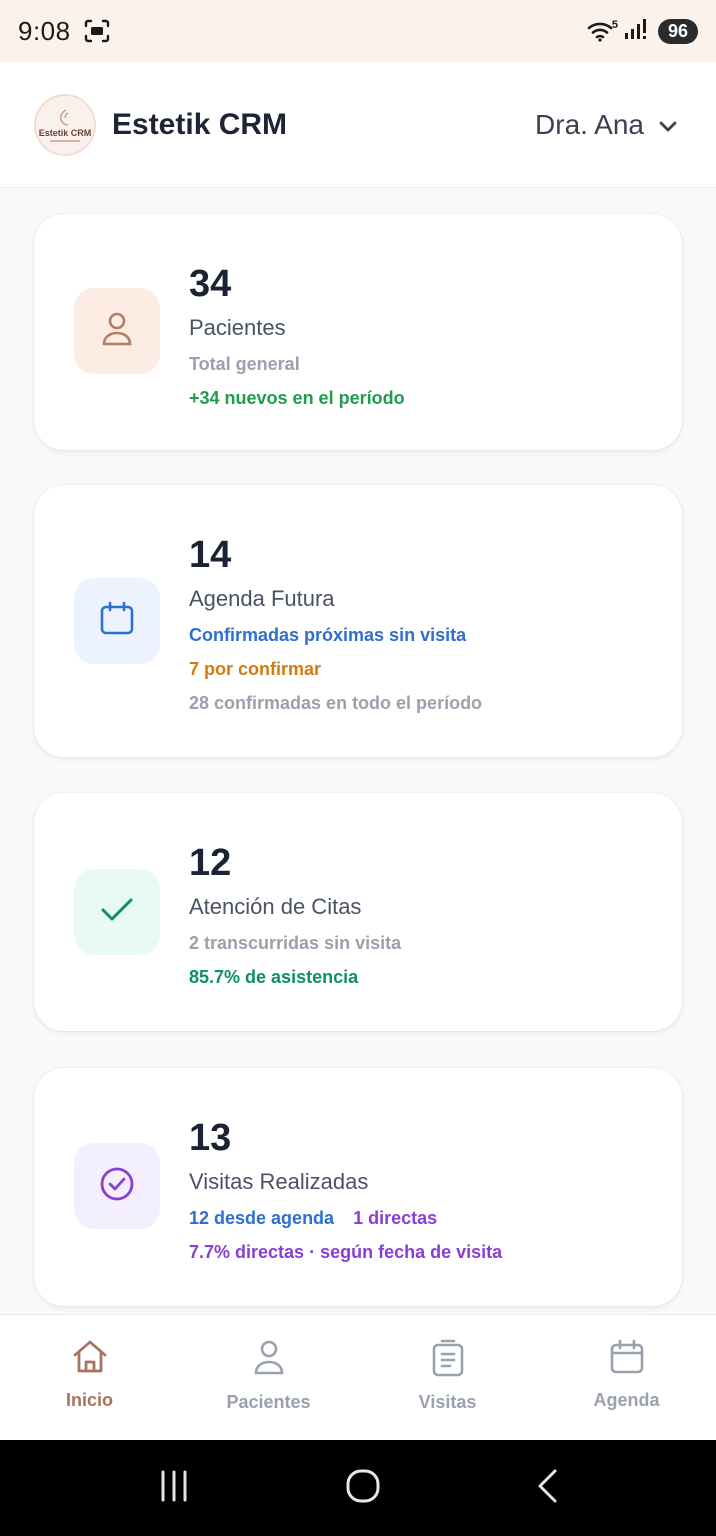 This screenshot has height=1536, width=716. I want to click on recent-apps-icon, so click(174, 1488).